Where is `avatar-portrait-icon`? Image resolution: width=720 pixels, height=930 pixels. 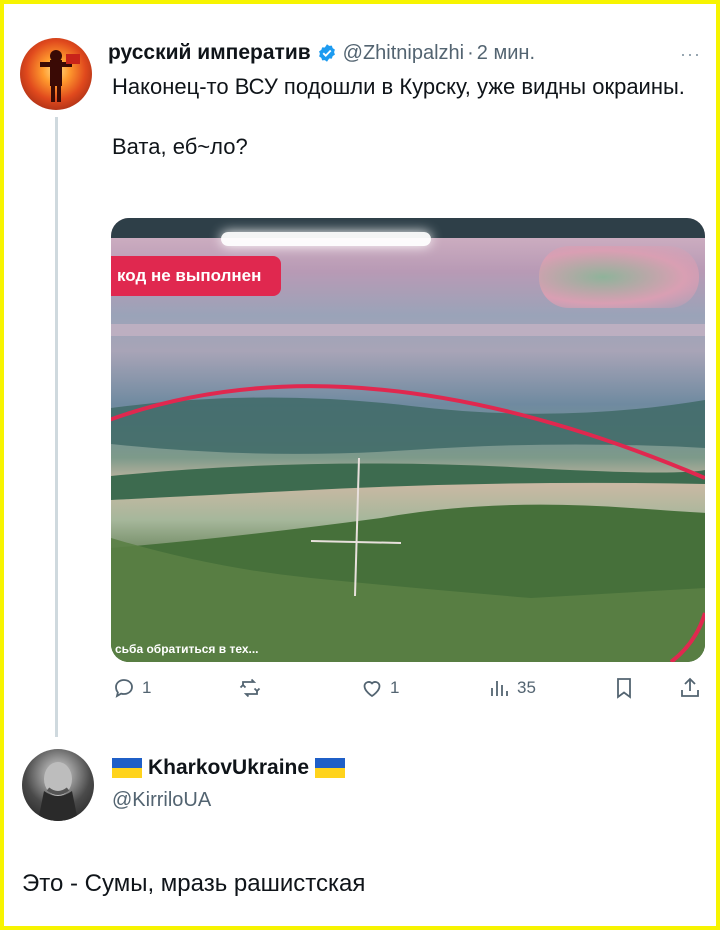
avatar-portrait-icon is located at coordinates (58, 791).